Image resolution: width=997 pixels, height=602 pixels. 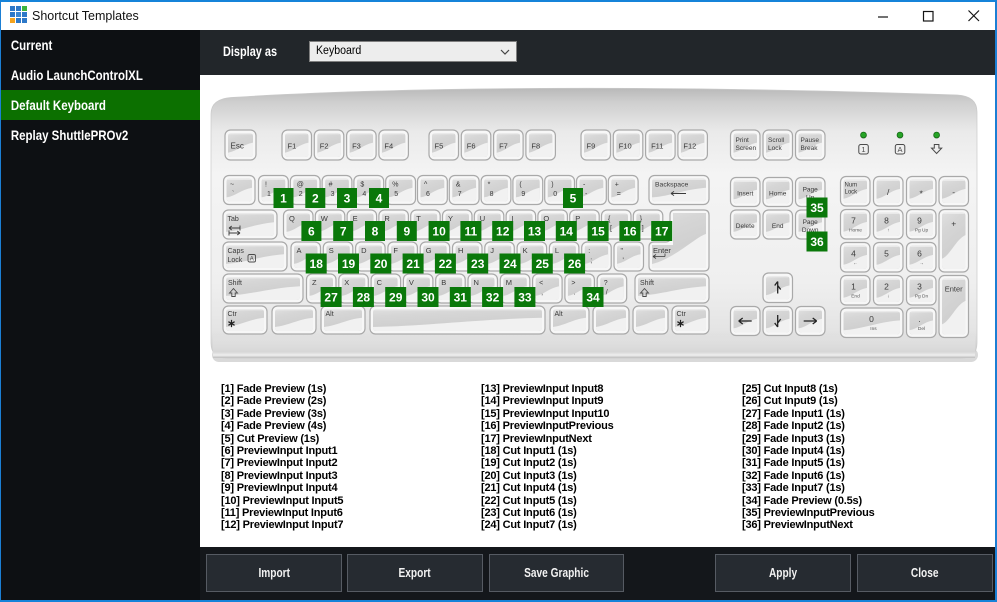 I want to click on svg-text: N, so click(x=476, y=282).